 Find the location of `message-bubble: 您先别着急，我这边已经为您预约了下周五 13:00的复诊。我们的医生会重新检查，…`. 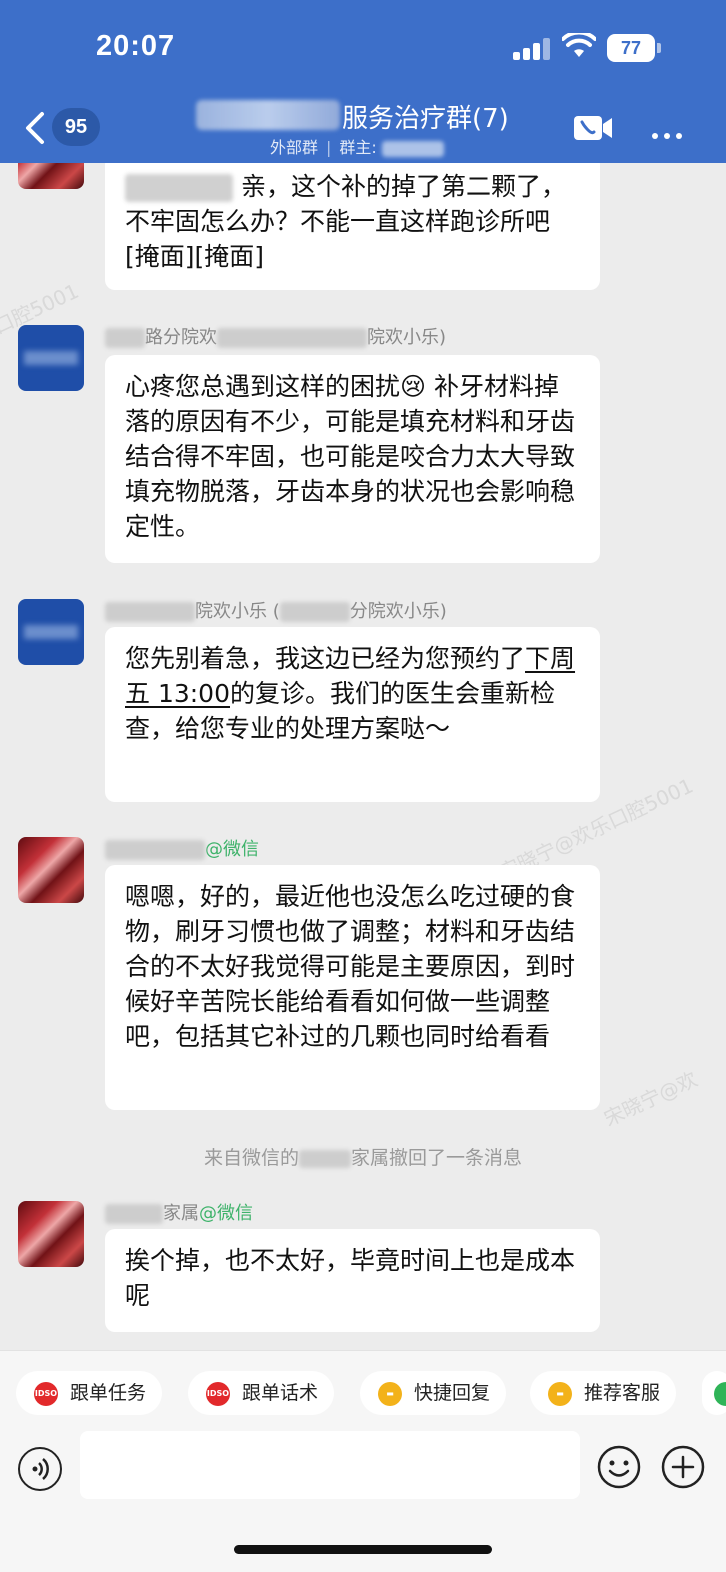

message-bubble: 您先别着急，我这边已经为您预约了下周五 13:00的复诊。我们的医生会重新检查，… is located at coordinates (352, 714).